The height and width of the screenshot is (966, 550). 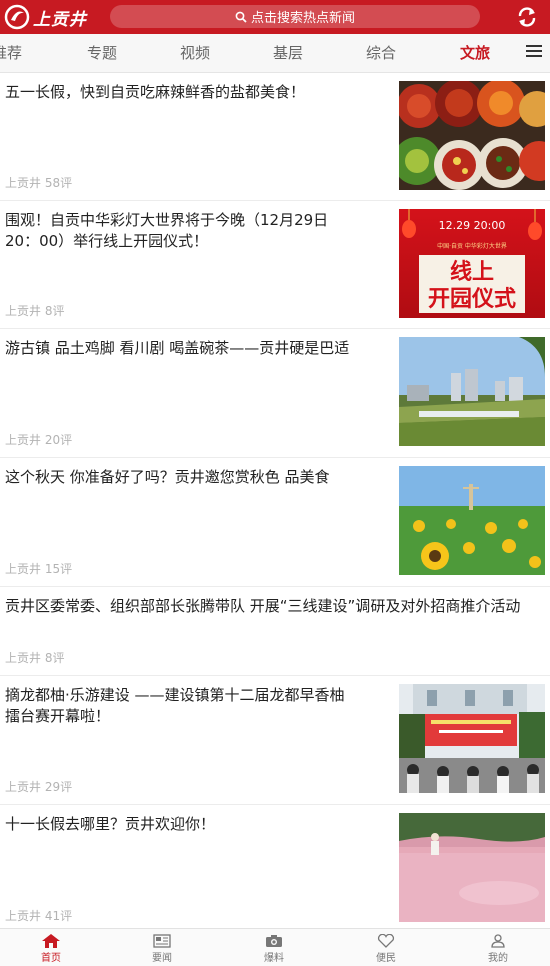 I want to click on news-meta: 上贡井 15评, so click(x=39, y=569).